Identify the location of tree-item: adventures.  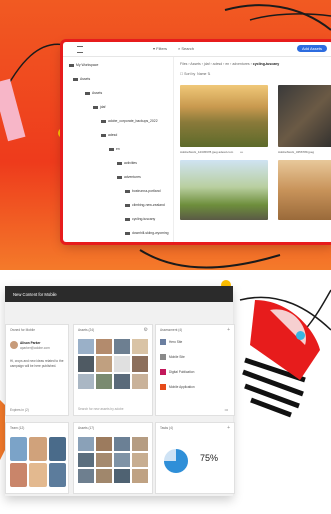
(129, 177).